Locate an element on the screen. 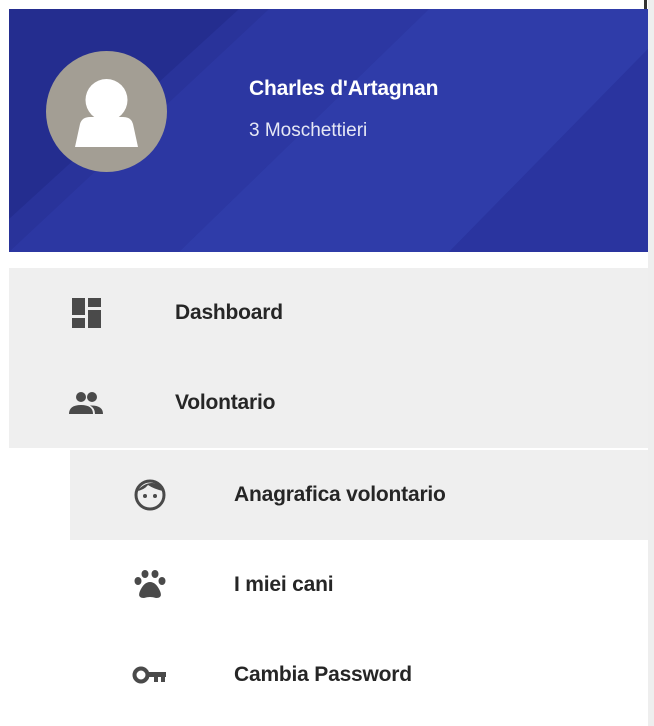 The image size is (654, 726). menu-item-dashboard: Dashboard is located at coordinates (328, 313).